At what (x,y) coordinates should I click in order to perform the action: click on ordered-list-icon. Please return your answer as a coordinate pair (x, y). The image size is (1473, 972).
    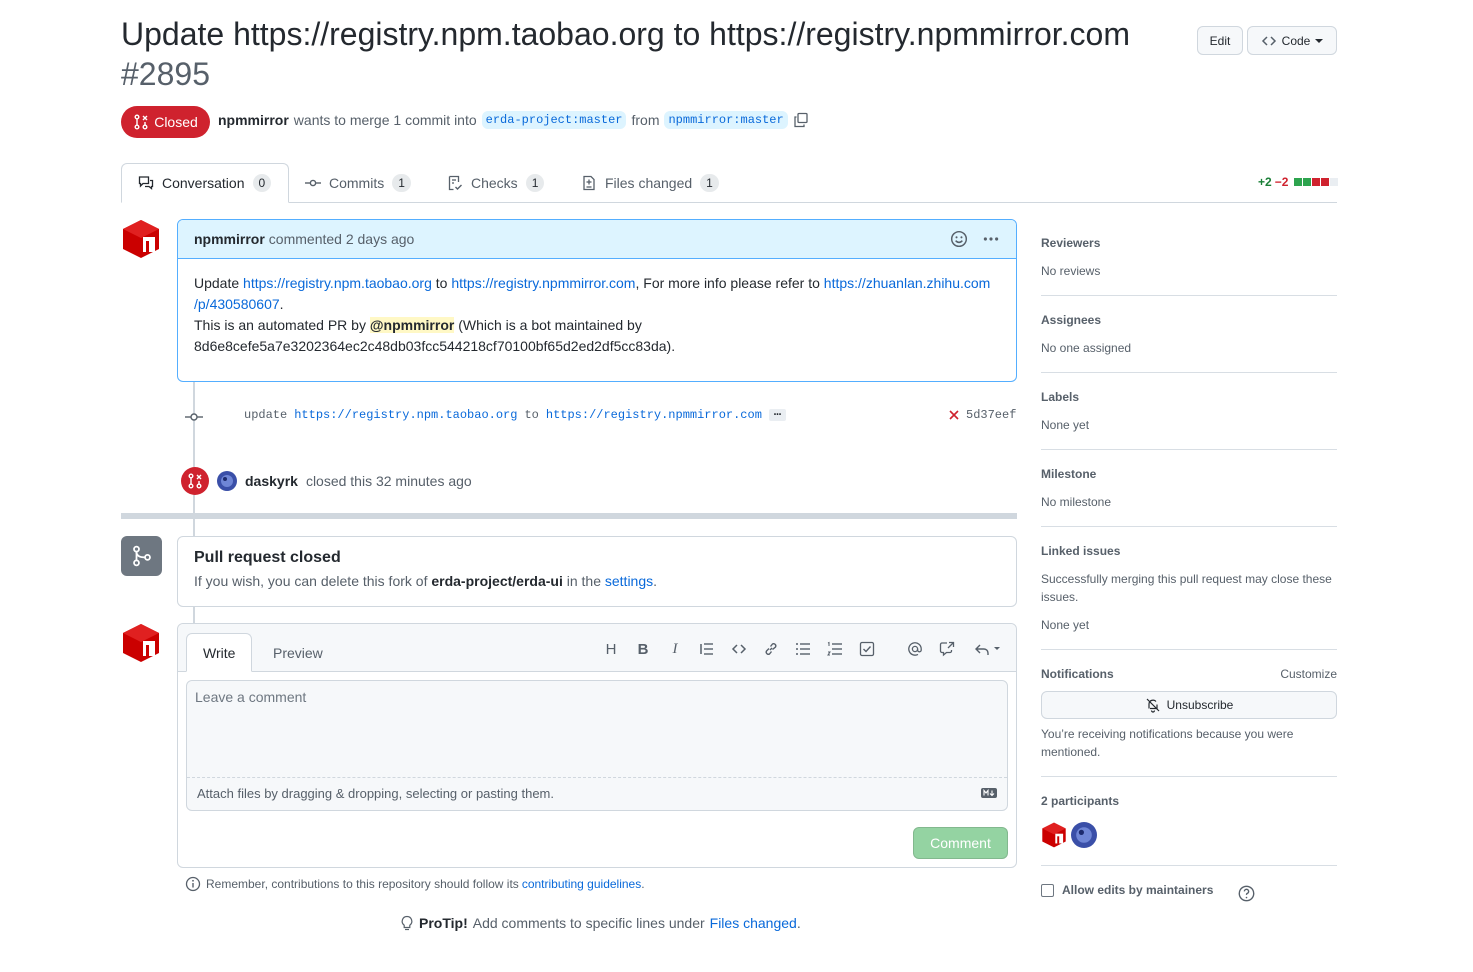
    Looking at the image, I should click on (835, 649).